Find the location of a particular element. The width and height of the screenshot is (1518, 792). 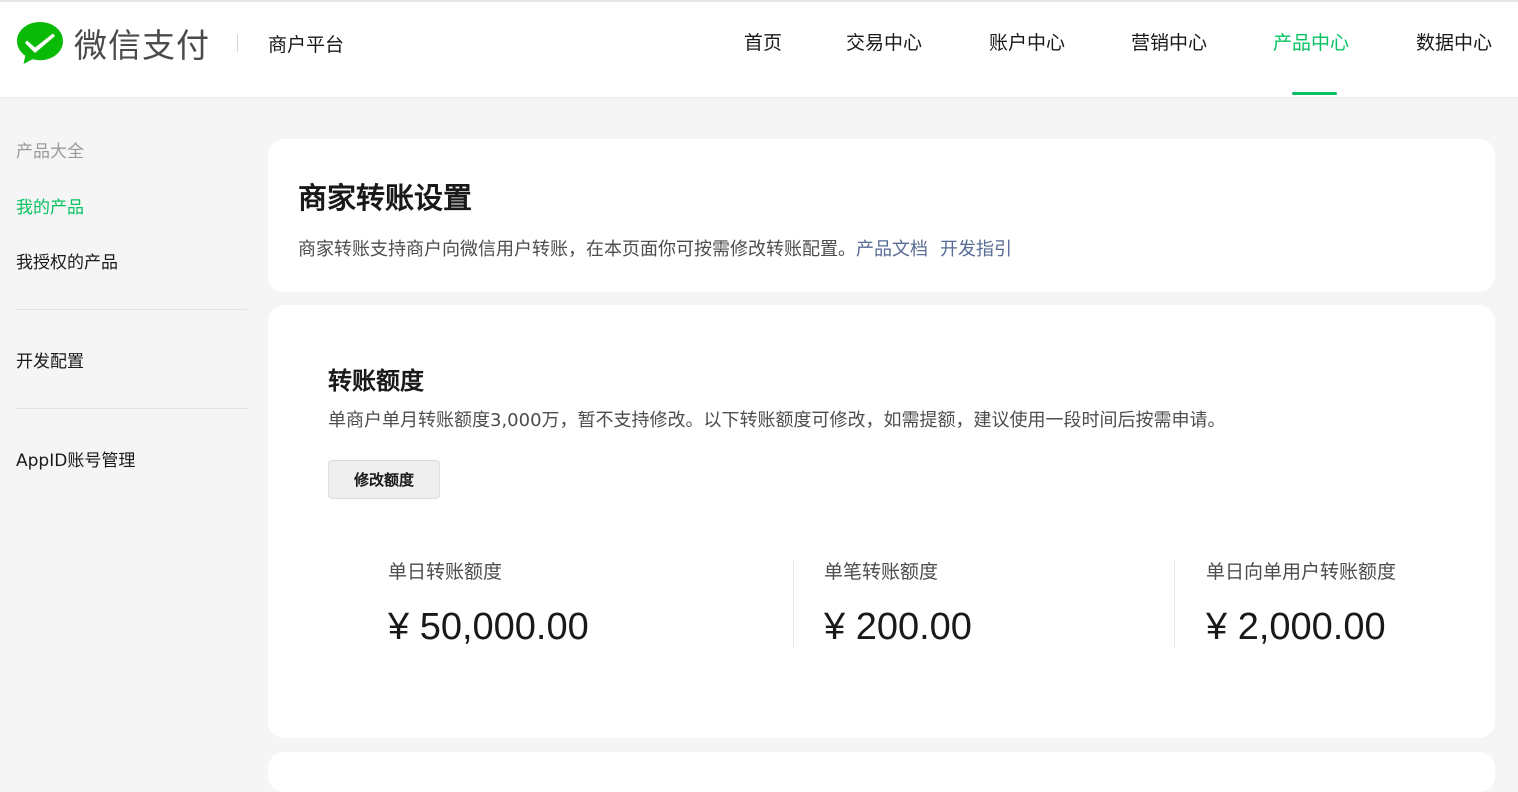

quota-stat-daily-per-user: 单日向单用户转账额度 ¥ 2,000.00 is located at coordinates (1301, 603).